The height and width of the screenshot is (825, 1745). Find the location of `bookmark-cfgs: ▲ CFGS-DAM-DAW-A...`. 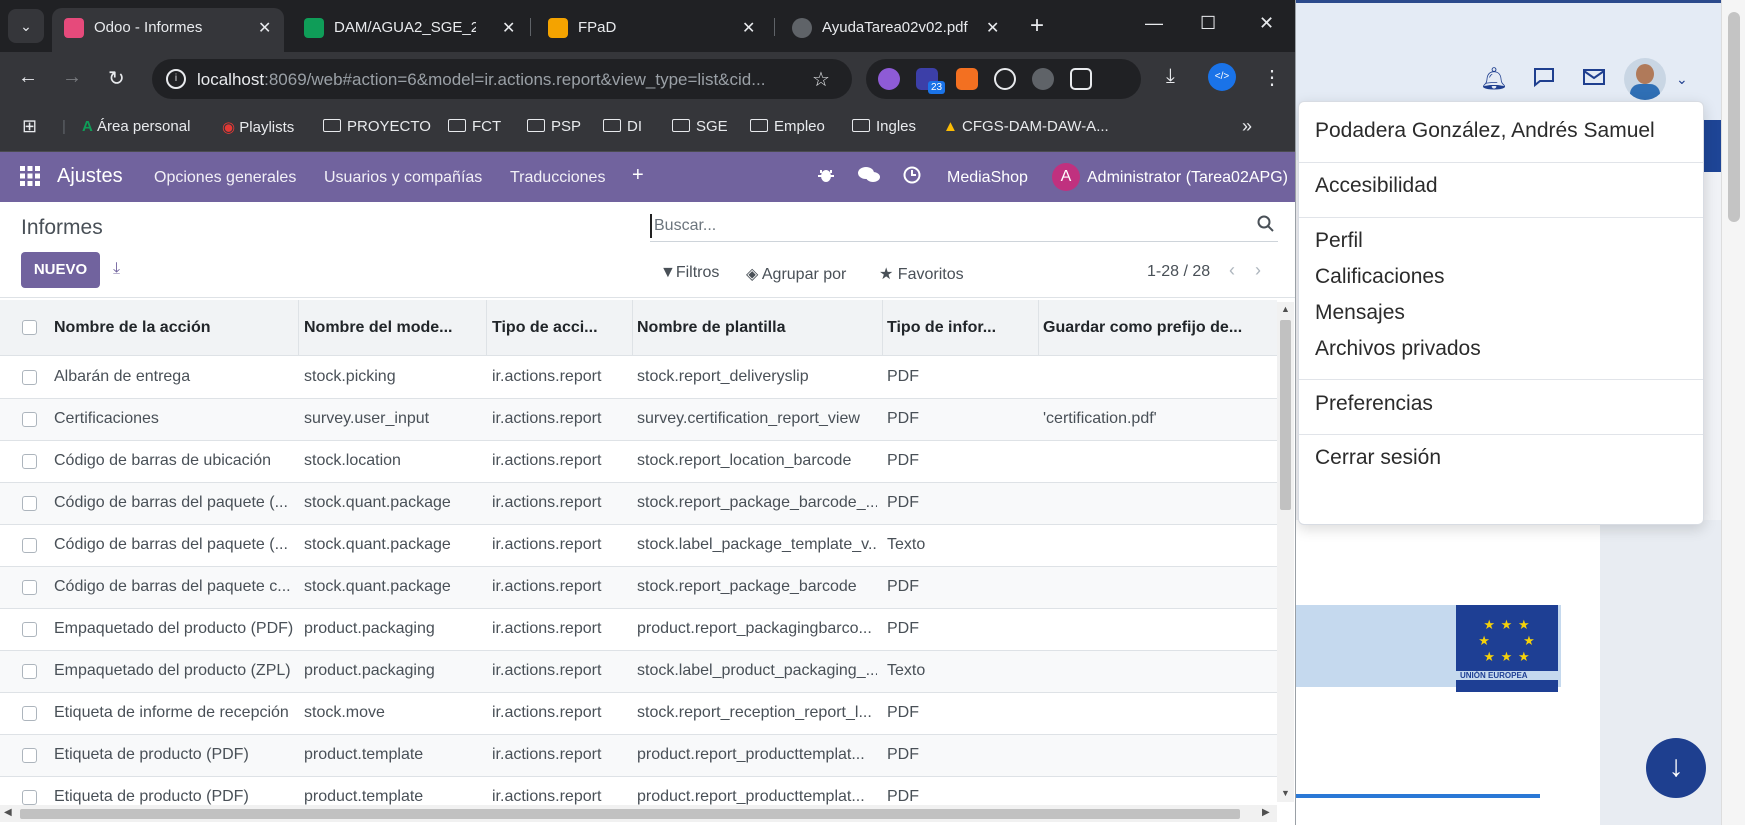

bookmark-cfgs: ▲ CFGS-DAM-DAW-A... is located at coordinates (1026, 126).